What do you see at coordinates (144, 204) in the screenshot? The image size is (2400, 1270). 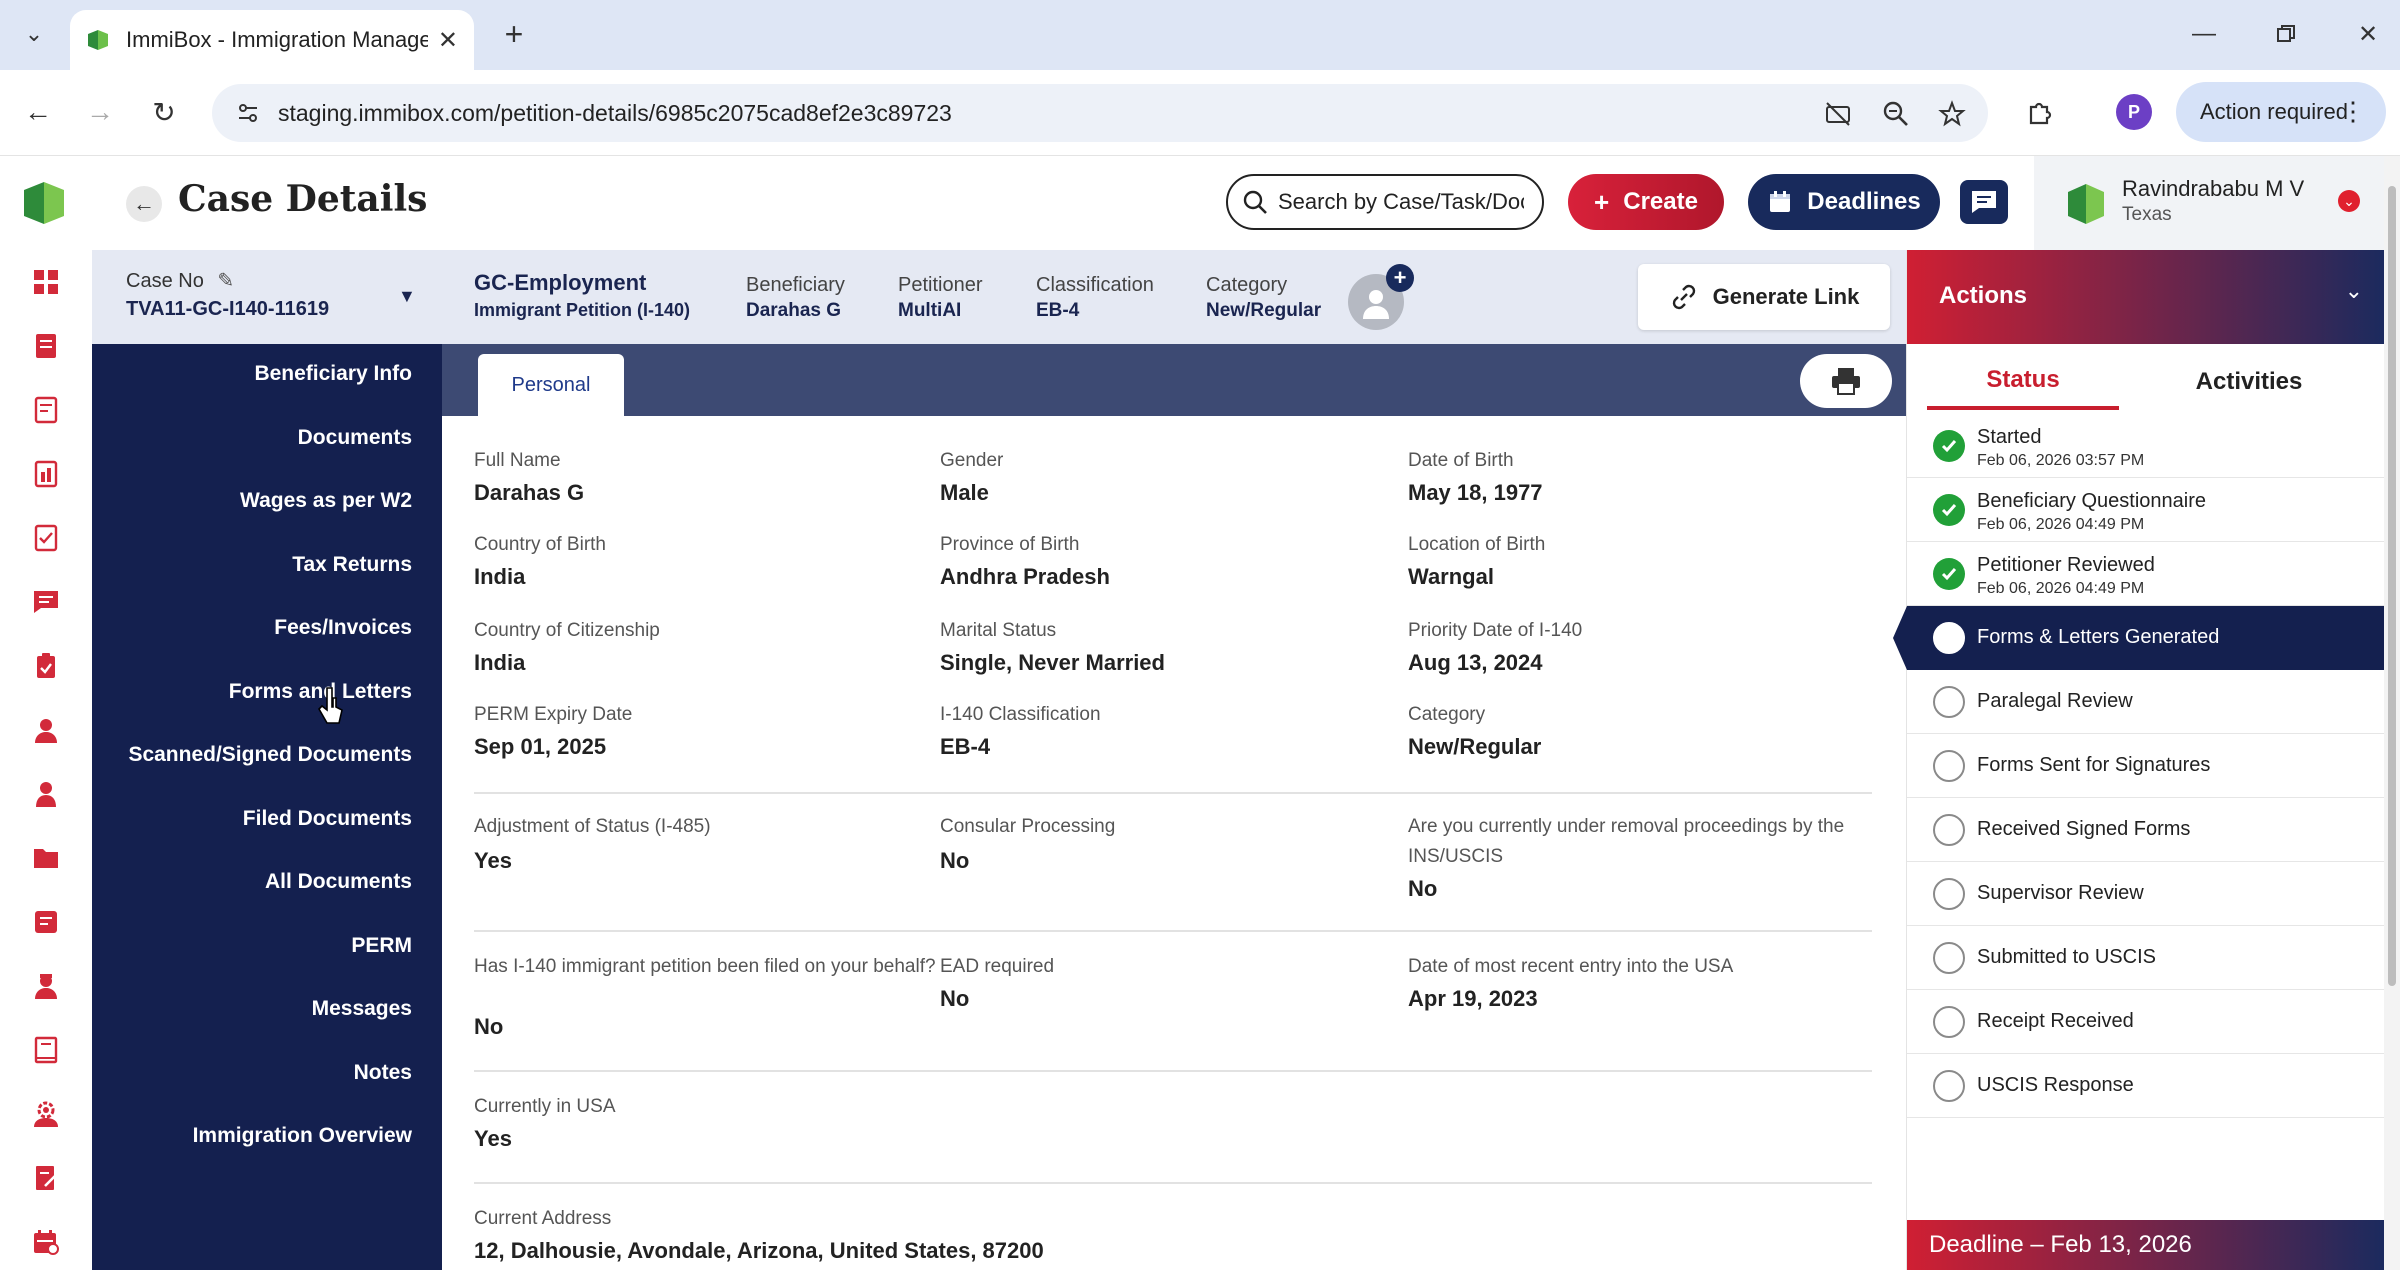 I see `back-button: ←` at bounding box center [144, 204].